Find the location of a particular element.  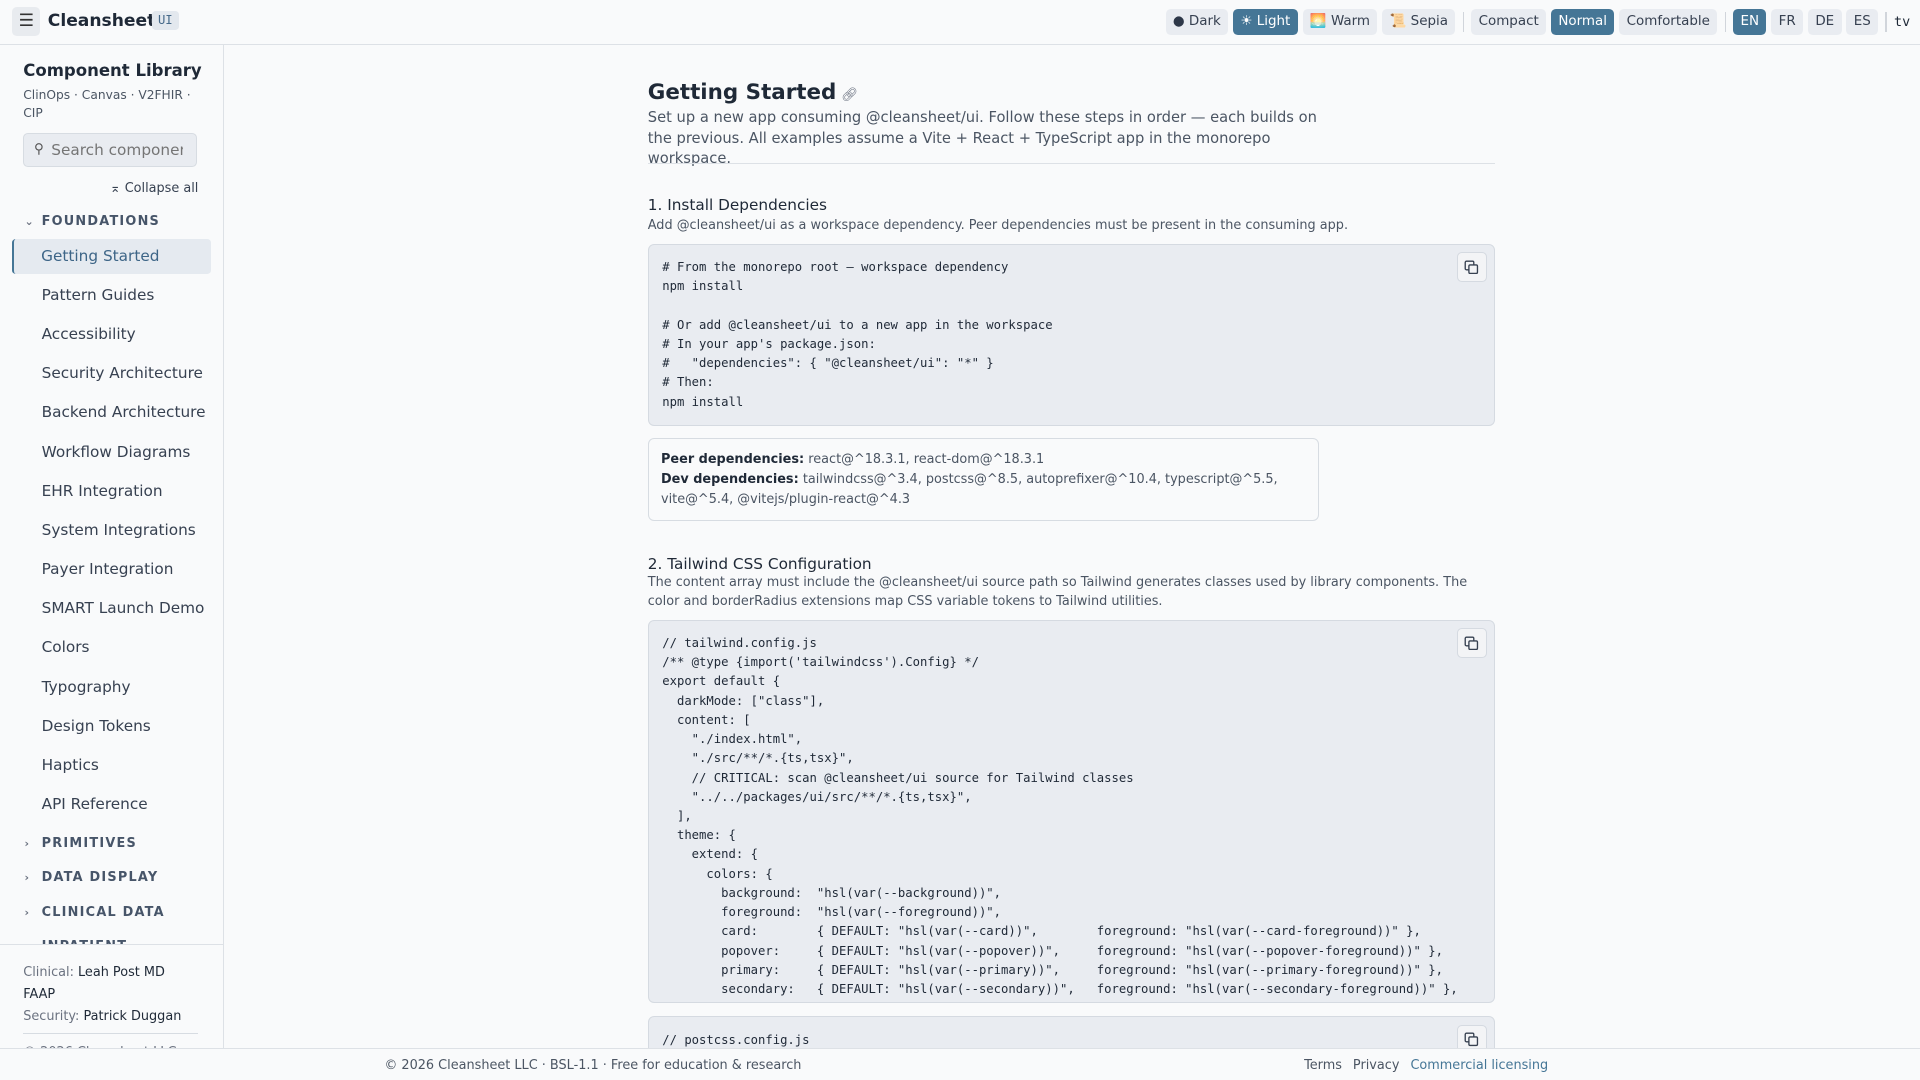

label: Warm is located at coordinates (1350, 22).